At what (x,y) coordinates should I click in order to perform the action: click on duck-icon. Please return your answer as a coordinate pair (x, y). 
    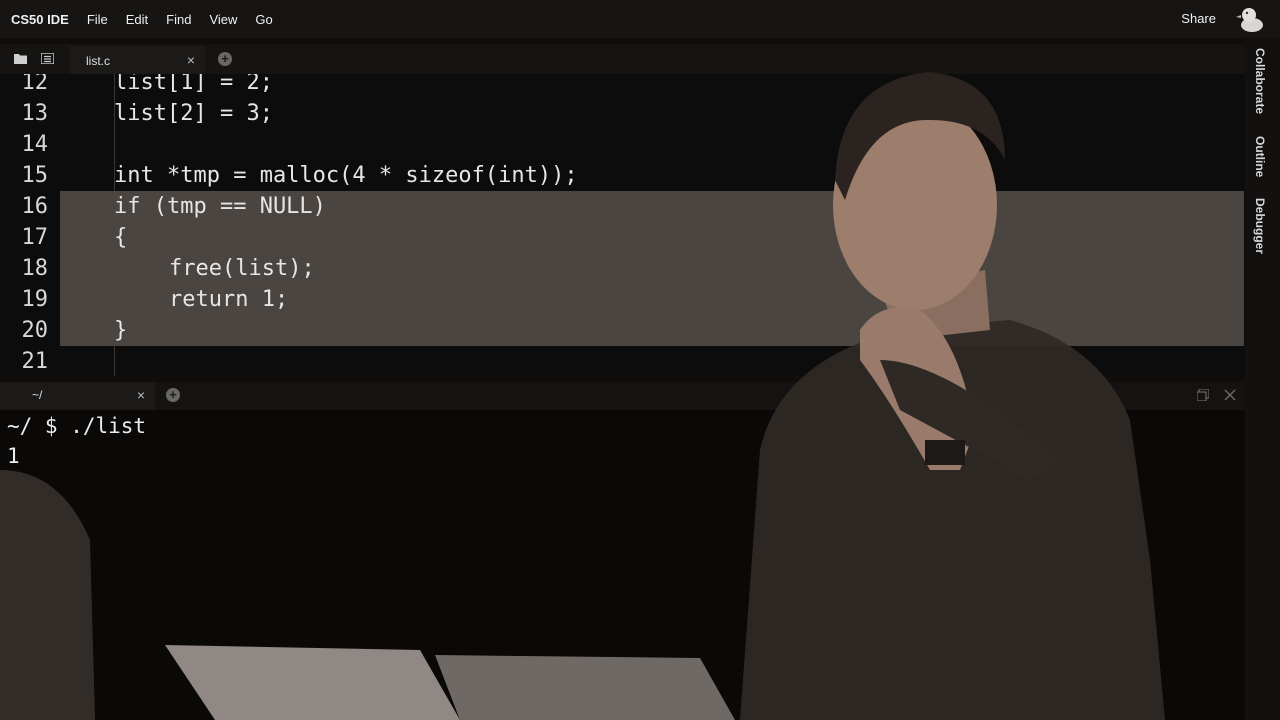
    Looking at the image, I should click on (1251, 19).